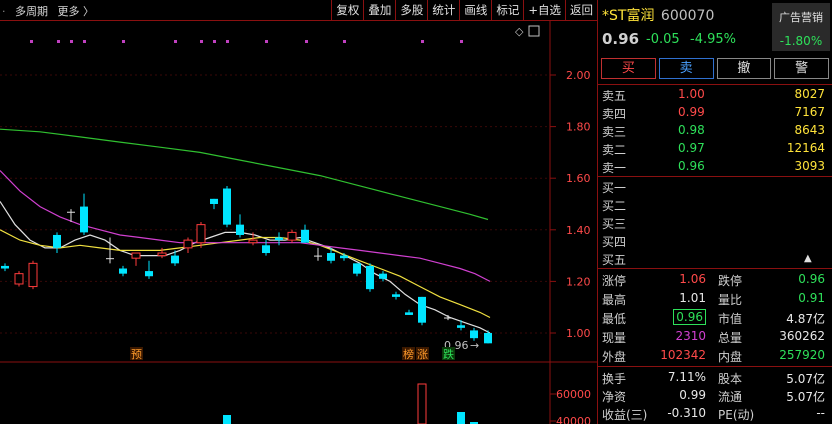 The image size is (832, 424). Describe the element at coordinates (411, 10) in the screenshot. I see `multi-stock-button: 多股` at that location.